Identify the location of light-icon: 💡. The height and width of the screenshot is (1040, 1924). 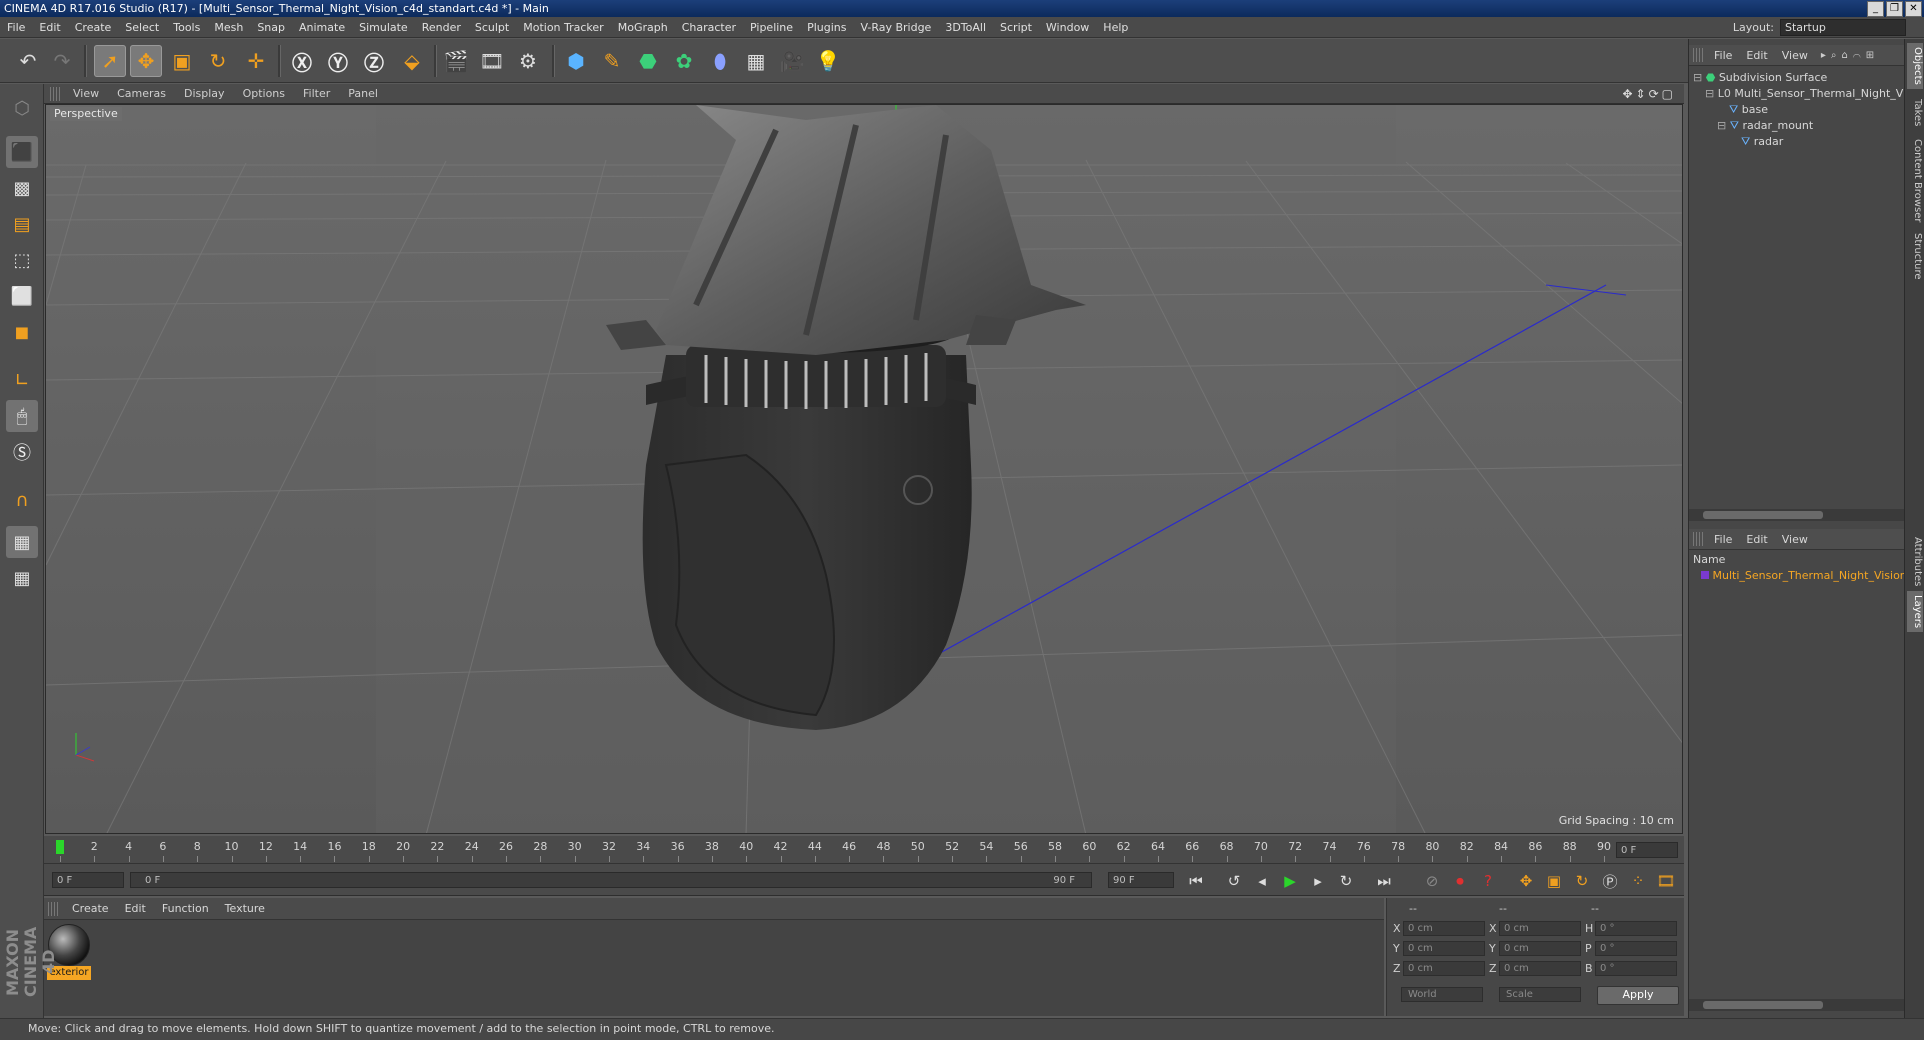
(828, 61).